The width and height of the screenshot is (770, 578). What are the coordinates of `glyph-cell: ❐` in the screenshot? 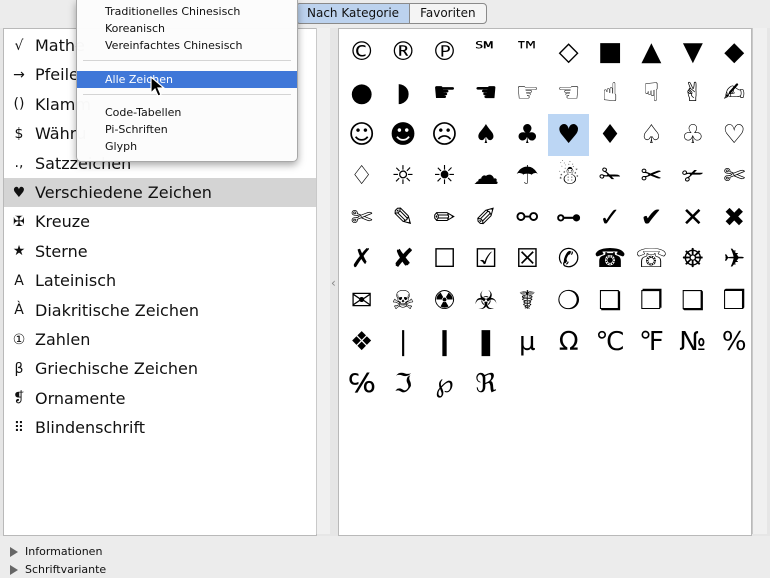 It's located at (651, 301).